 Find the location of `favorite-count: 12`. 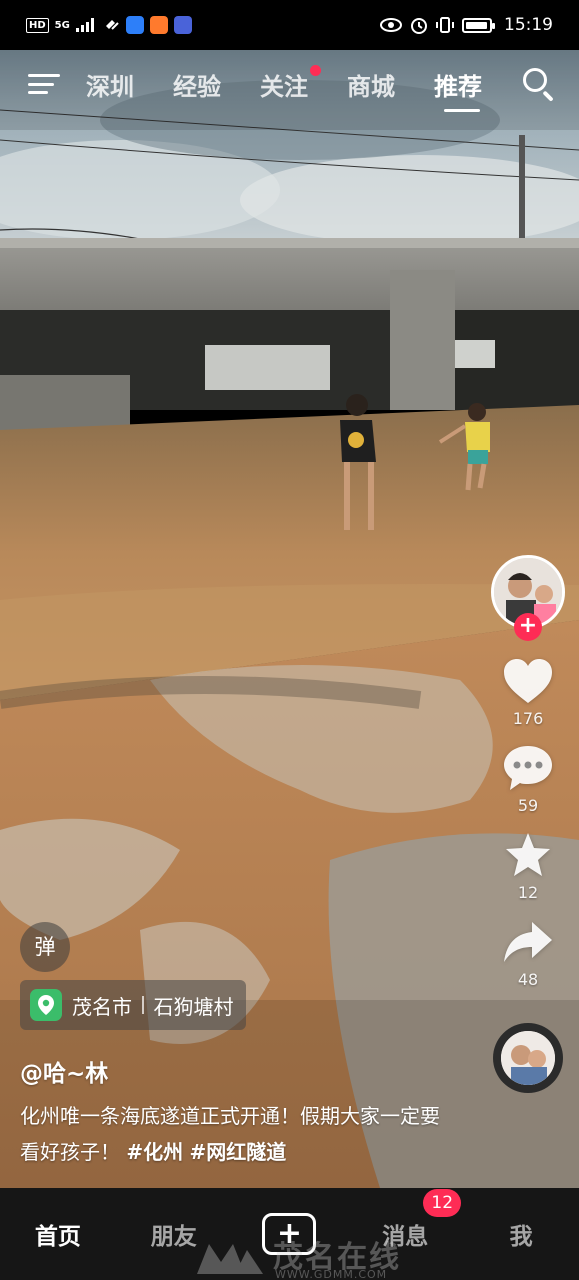

favorite-count: 12 is located at coordinates (528, 892).